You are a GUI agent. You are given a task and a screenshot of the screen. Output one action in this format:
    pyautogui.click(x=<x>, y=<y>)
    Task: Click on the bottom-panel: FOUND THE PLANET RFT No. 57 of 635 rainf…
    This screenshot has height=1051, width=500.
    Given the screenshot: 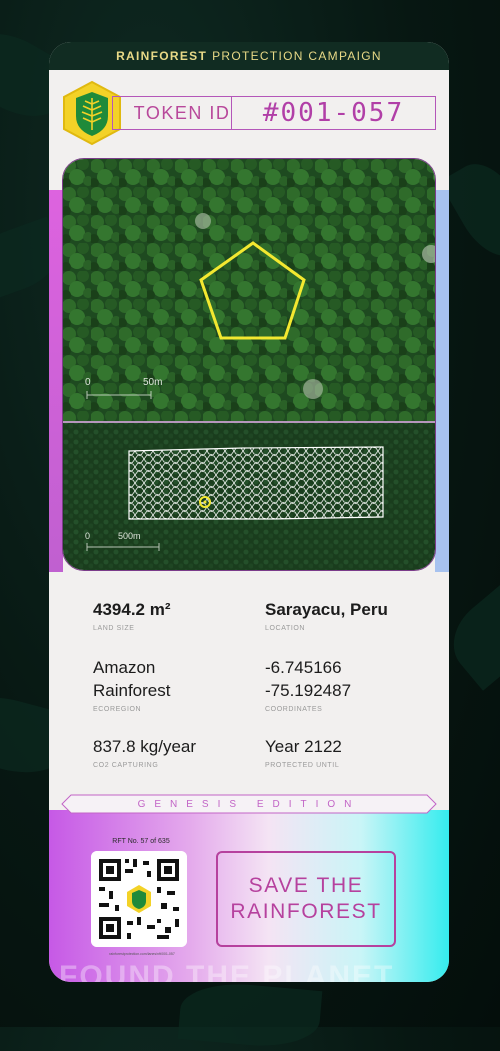 What is the action you would take?
    pyautogui.click(x=249, y=896)
    